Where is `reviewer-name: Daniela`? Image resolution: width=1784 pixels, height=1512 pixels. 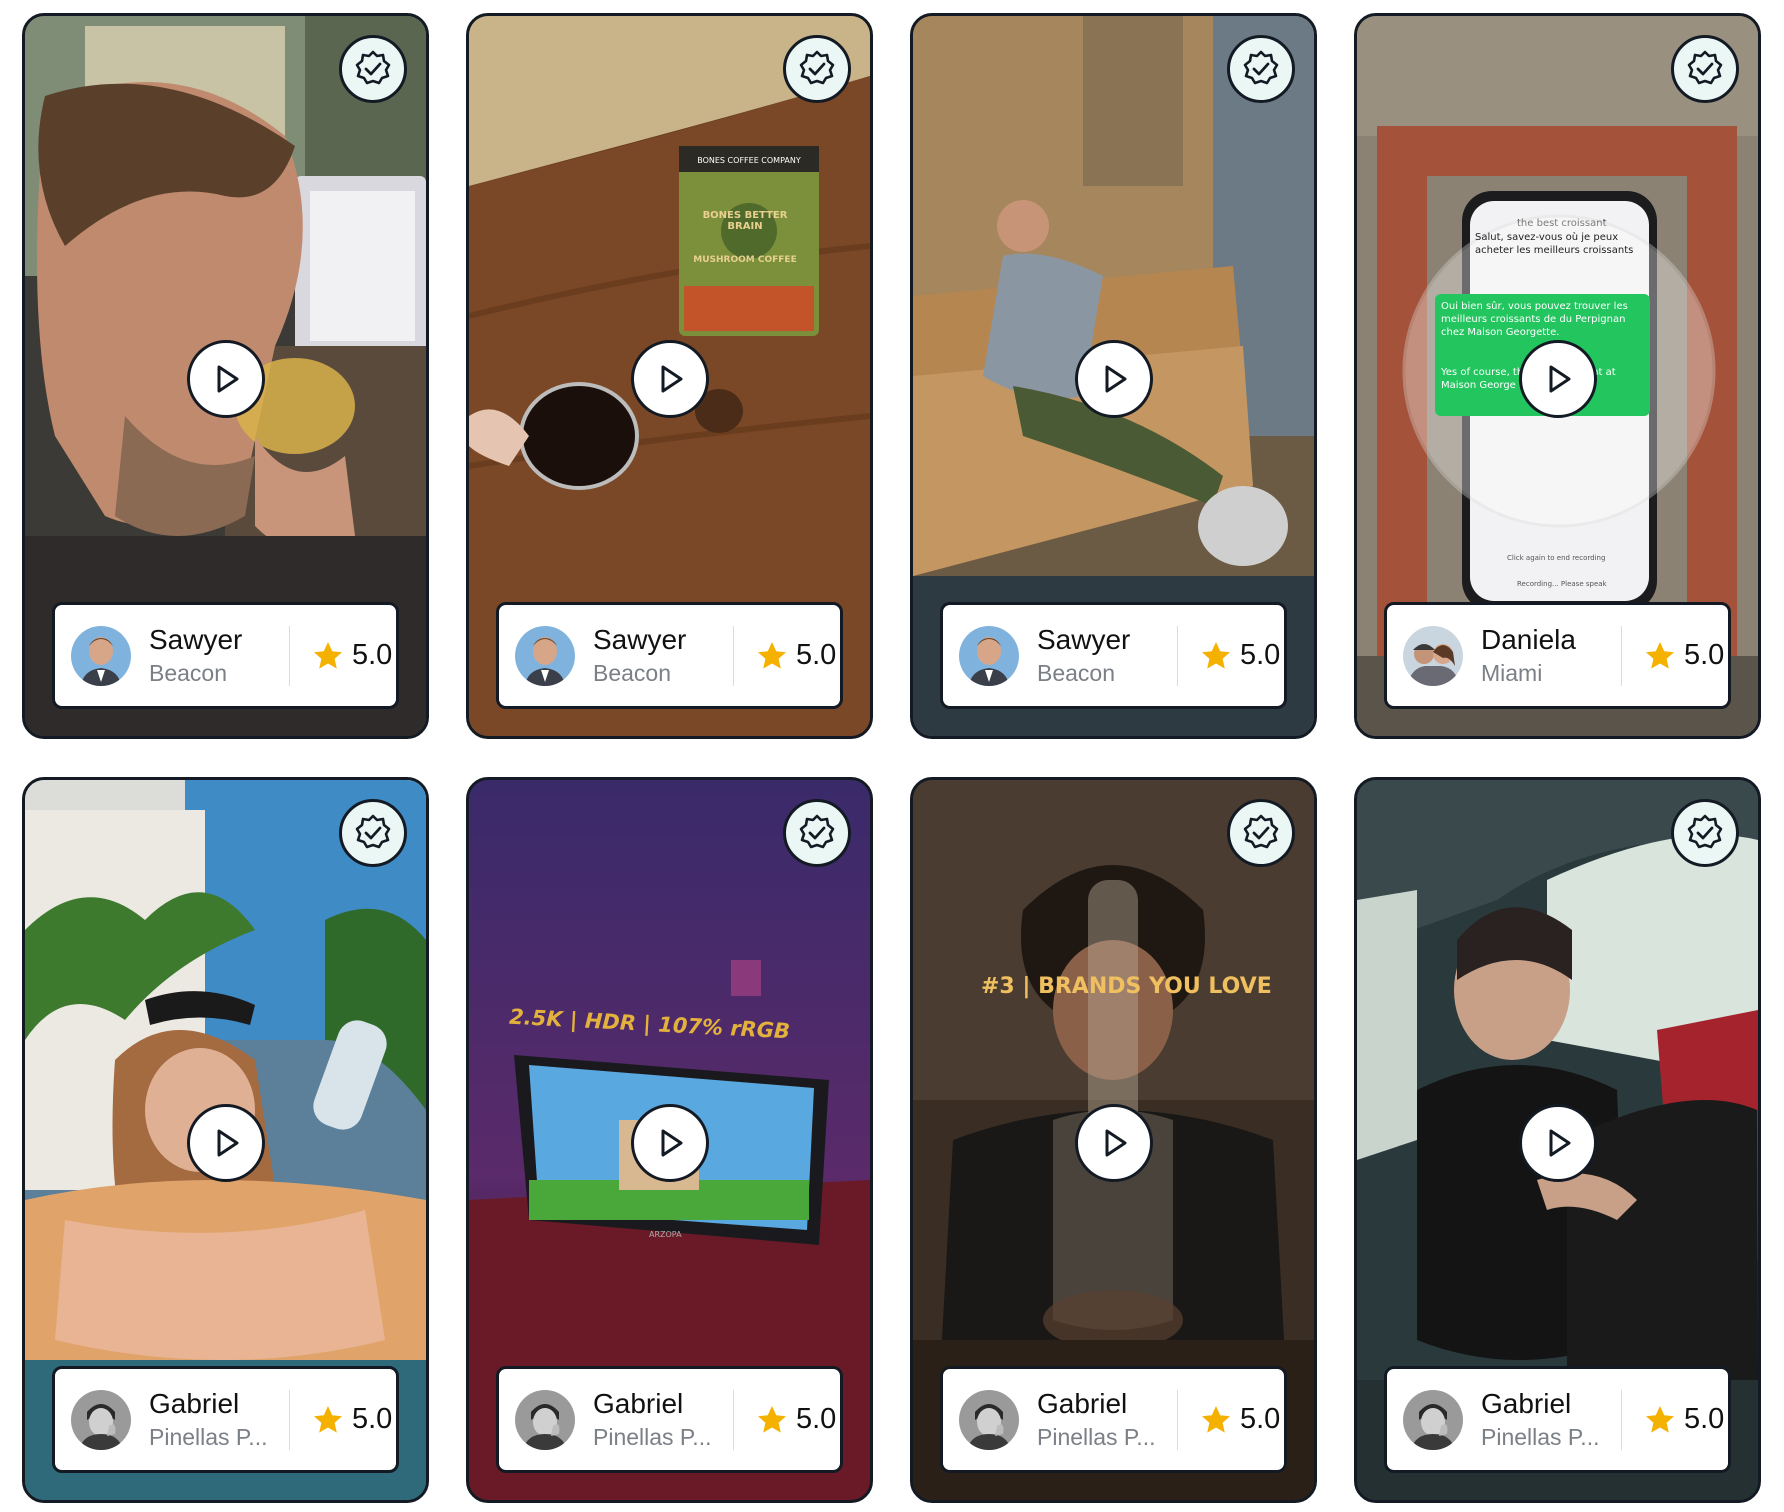 reviewer-name: Daniela is located at coordinates (1528, 639).